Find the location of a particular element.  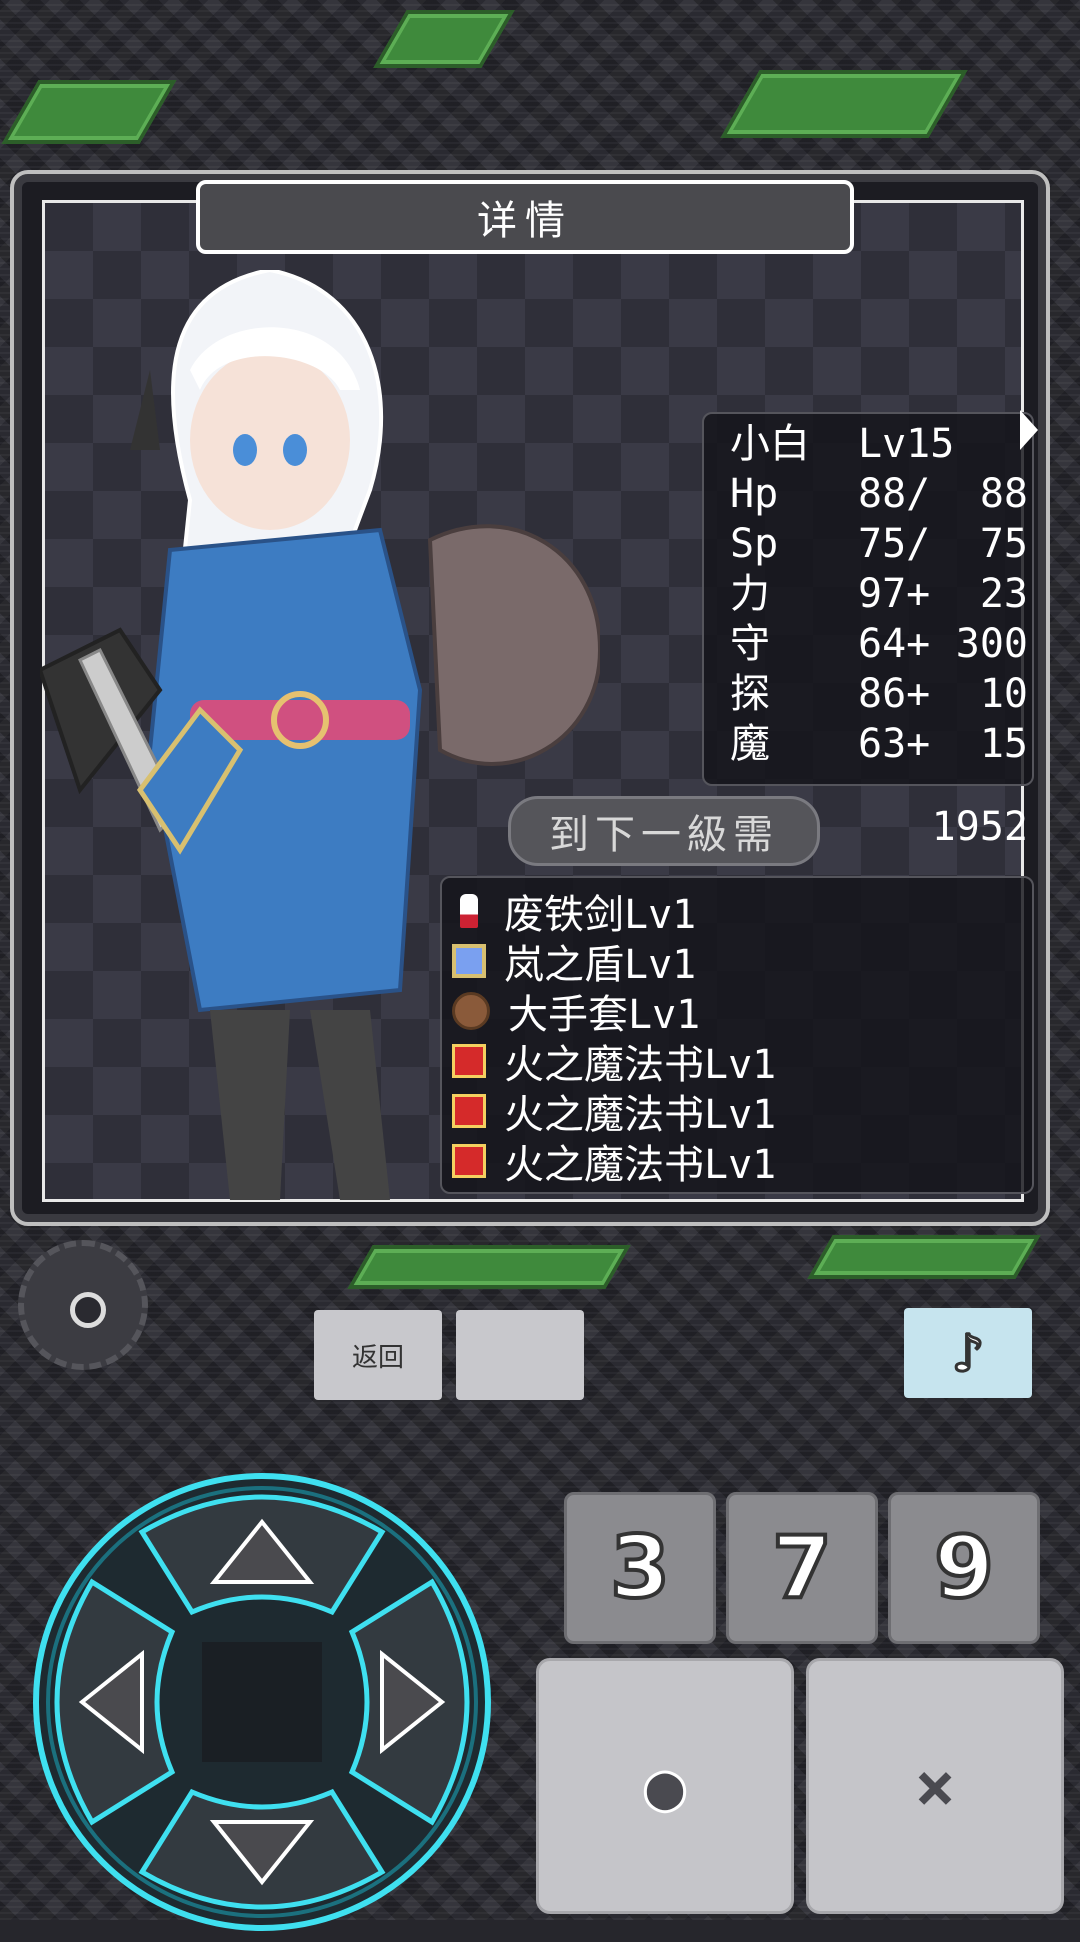

stat-row-magic: 魔 63+ 15 is located at coordinates (879, 744).